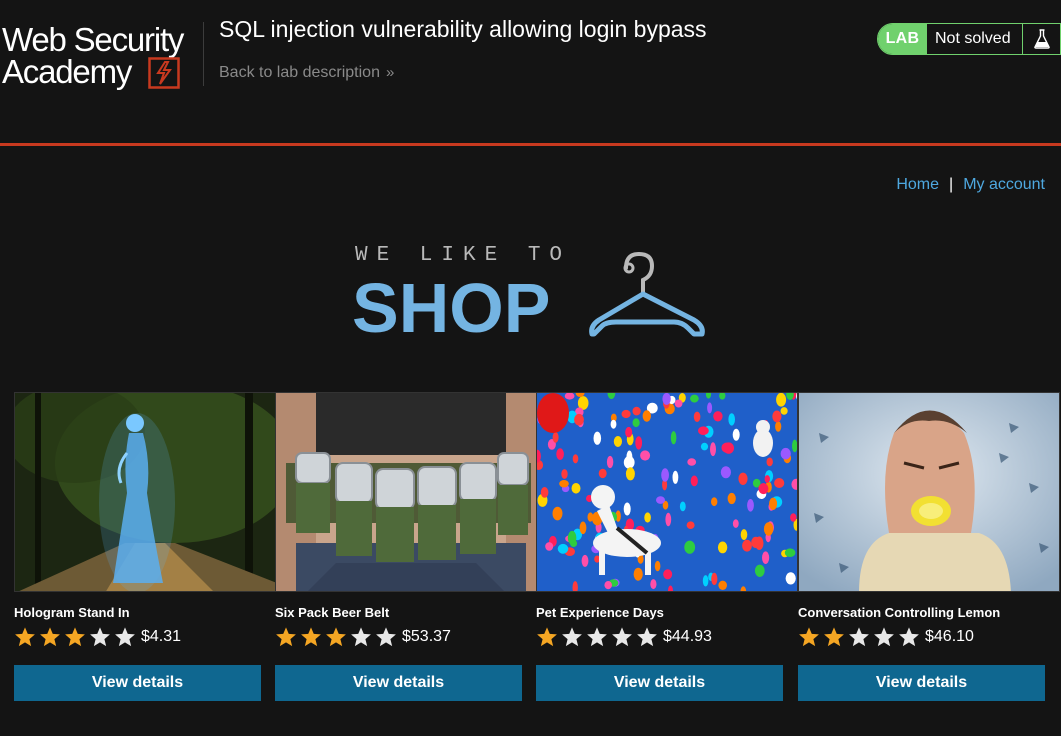  I want to click on lab-status-widget: LAB Not solved, so click(969, 39).